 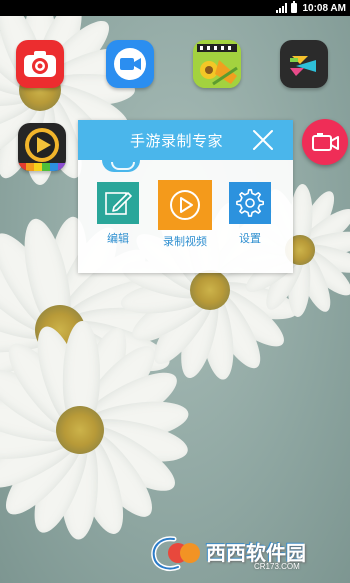 What do you see at coordinates (324, 8) in the screenshot?
I see `status-time: 10:08 AM` at bounding box center [324, 8].